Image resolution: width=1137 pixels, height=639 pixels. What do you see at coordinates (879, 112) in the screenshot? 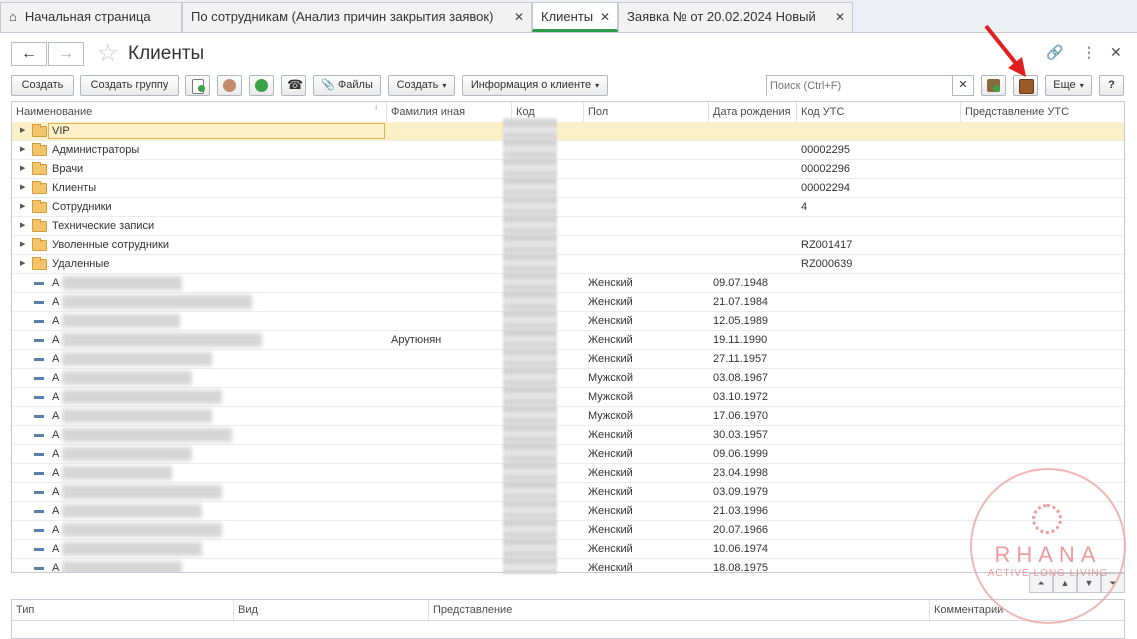
I see `column-header-uts-code: Код УТС` at bounding box center [879, 112].